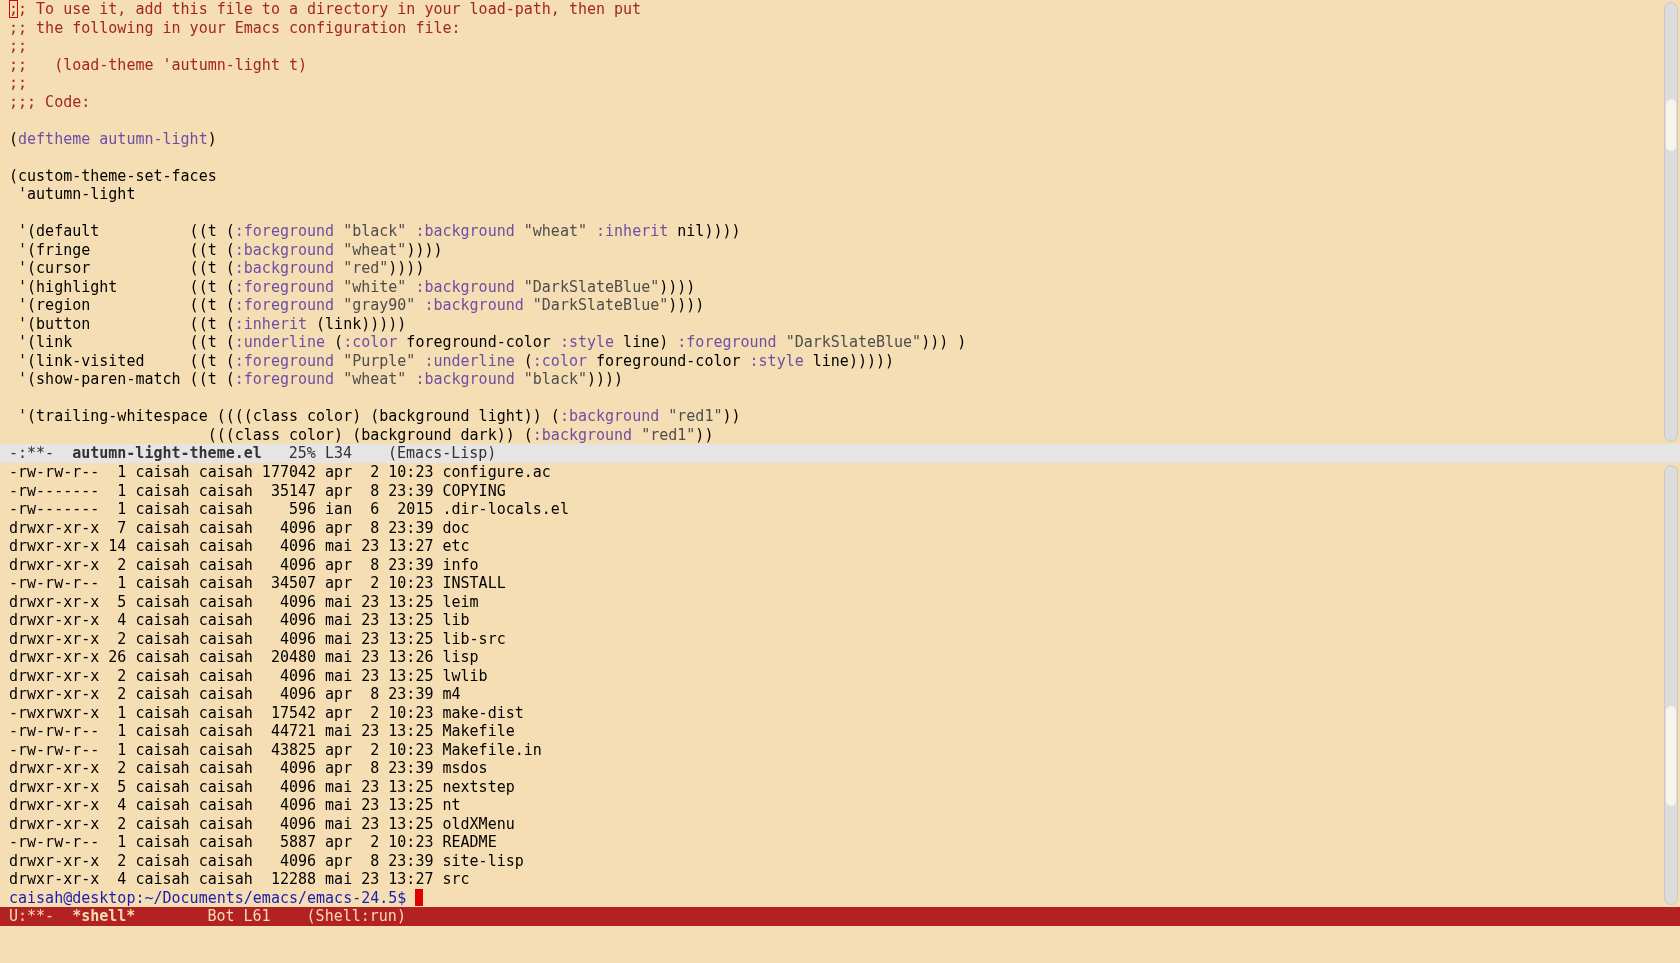 The width and height of the screenshot is (1680, 963). I want to click on file-listing-row-text: drwxr-xr-x 4 caisah caisah 4096 mai 23 13:25 nt, so click(235, 805).